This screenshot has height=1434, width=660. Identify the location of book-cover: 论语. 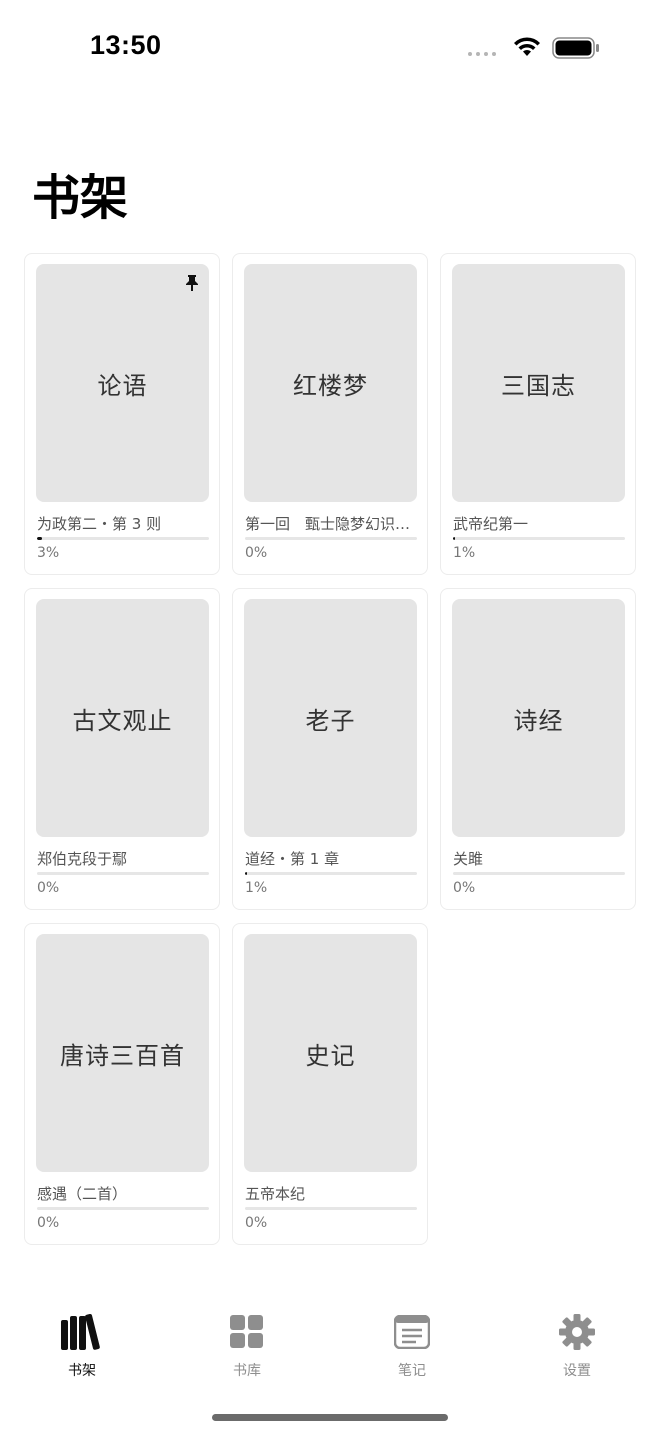
(122, 383).